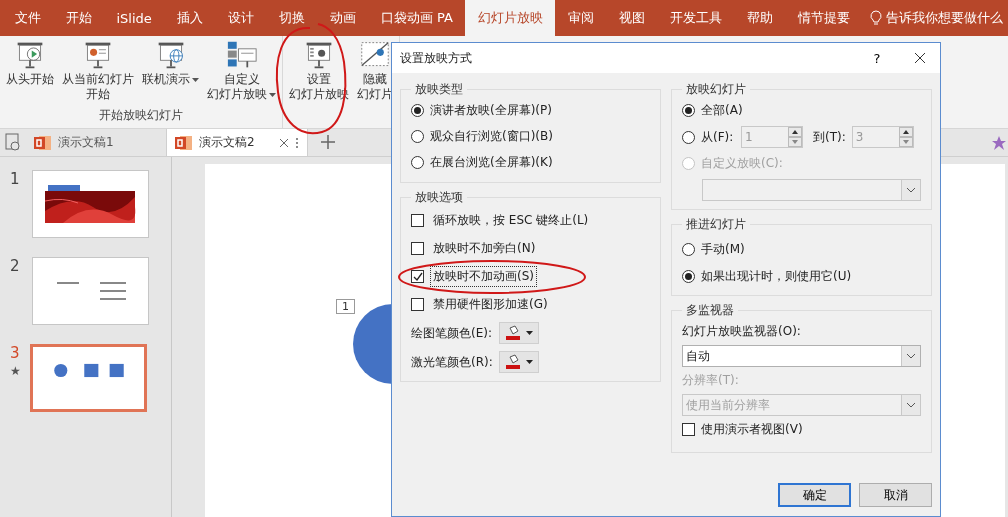  What do you see at coordinates (491, 136) in the screenshot?
I see `radio-label: 观众自行浏览(窗口)(B)` at bounding box center [491, 136].